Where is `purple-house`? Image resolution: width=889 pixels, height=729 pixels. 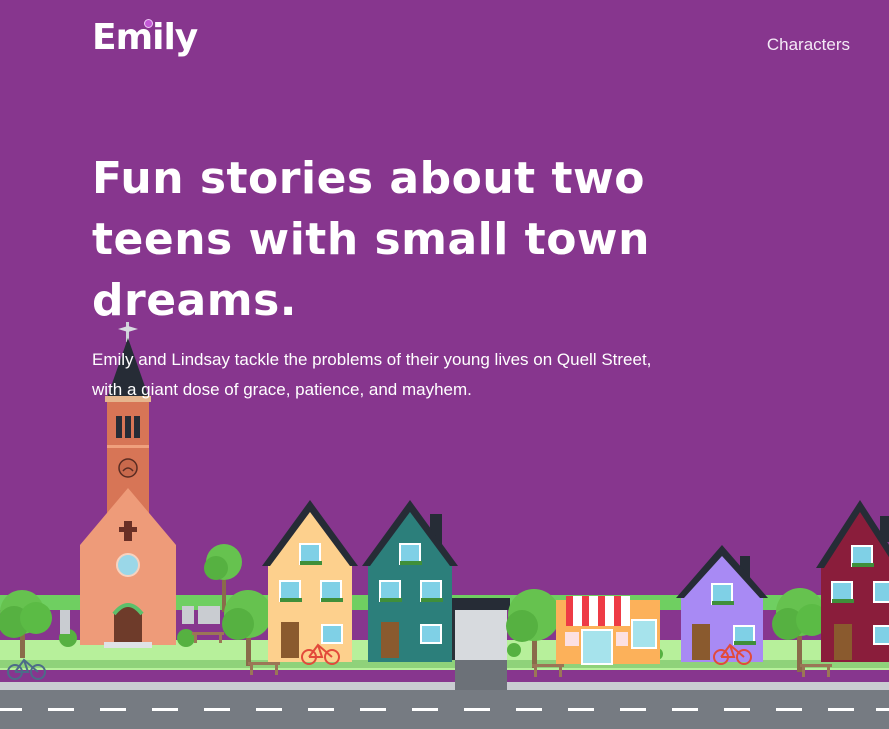 purple-house is located at coordinates (722, 603).